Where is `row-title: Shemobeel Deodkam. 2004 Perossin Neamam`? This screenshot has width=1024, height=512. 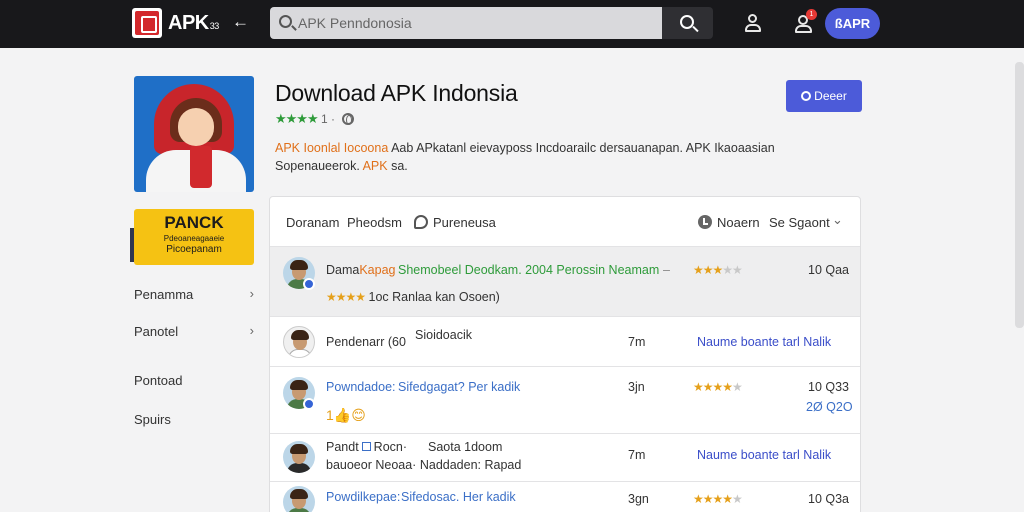
row-title: Shemobeel Deodkam. 2004 Perossin Neamam is located at coordinates (528, 270).